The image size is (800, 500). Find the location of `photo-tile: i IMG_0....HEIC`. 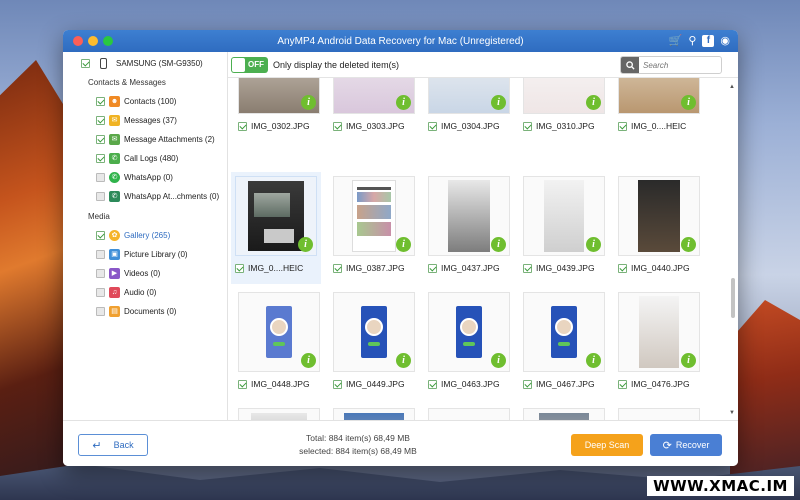

photo-tile: i IMG_0....HEIC is located at coordinates (660, 106).